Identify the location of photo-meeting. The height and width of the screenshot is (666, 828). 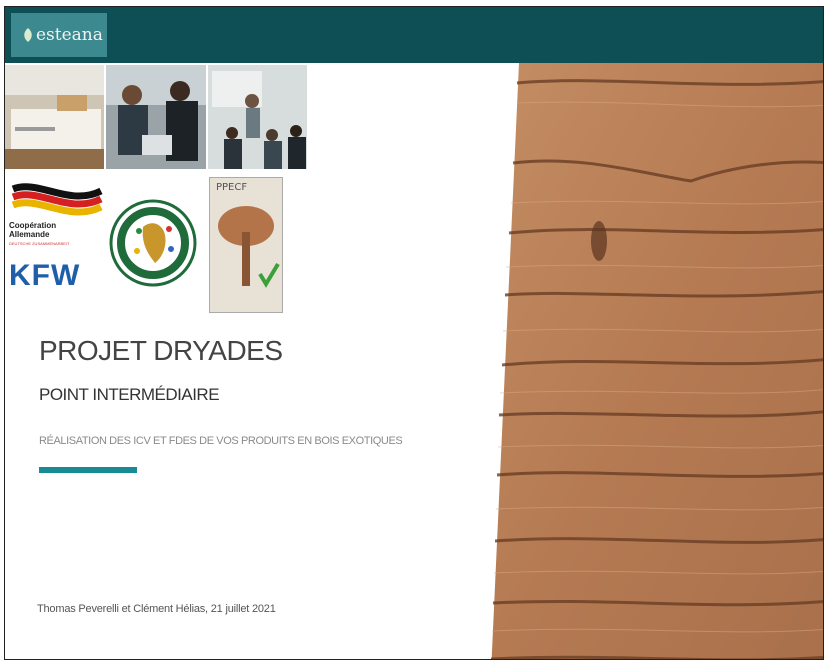
(156, 117).